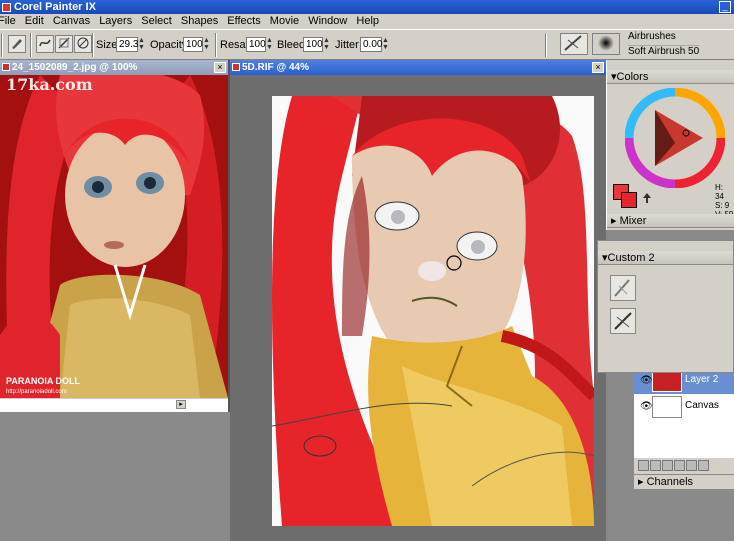 The height and width of the screenshot is (541, 734). I want to click on layers-empty-area, so click(684, 439).